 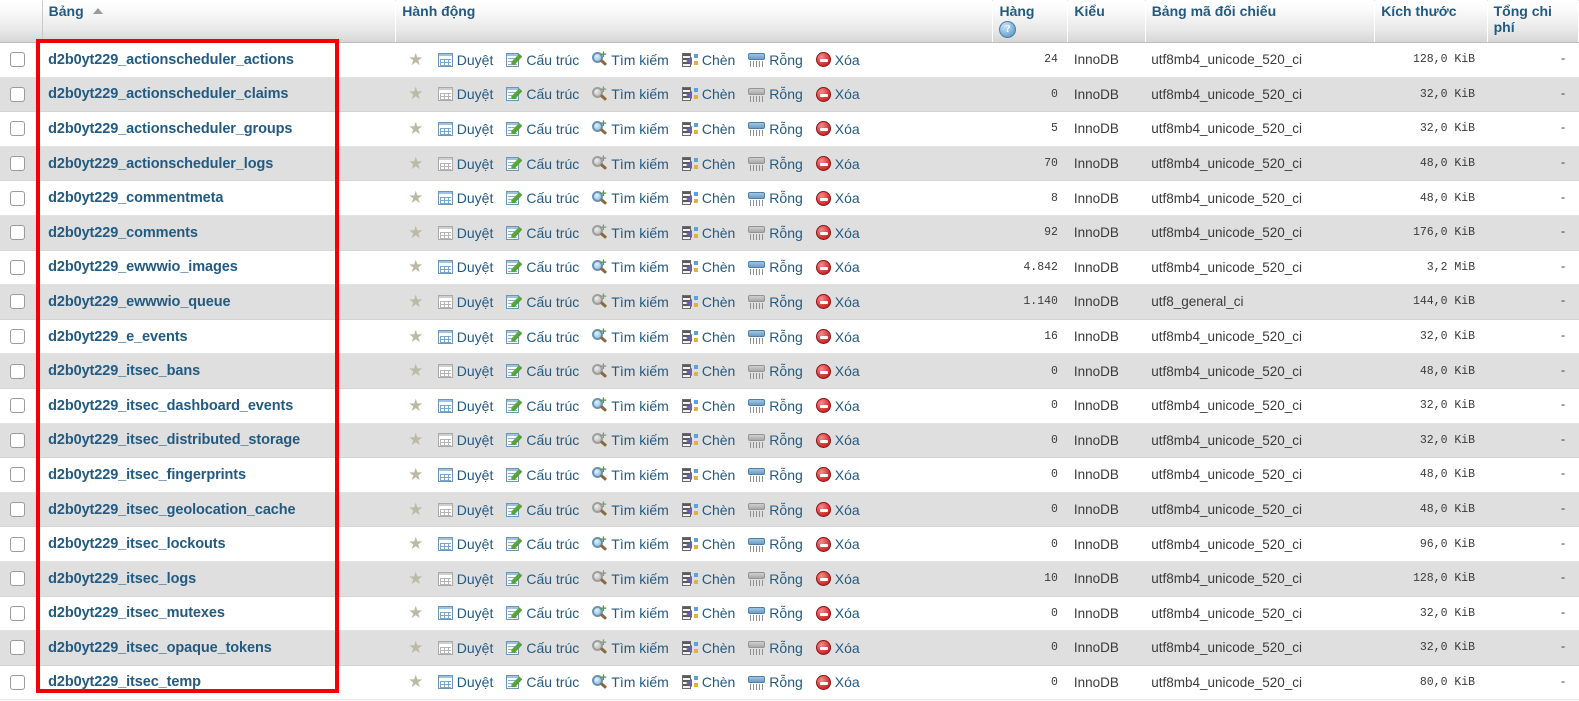 I want to click on table-name-link: d2b0yt229_itsec_dashboard_events, so click(x=170, y=406).